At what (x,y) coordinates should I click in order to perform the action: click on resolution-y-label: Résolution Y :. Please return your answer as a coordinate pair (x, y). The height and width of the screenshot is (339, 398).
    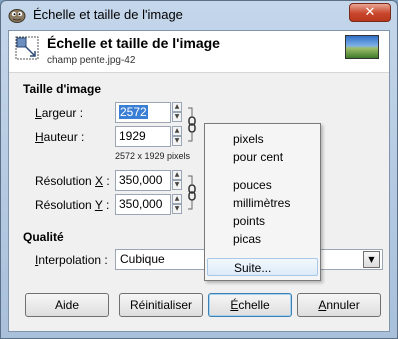
    Looking at the image, I should click on (72, 205).